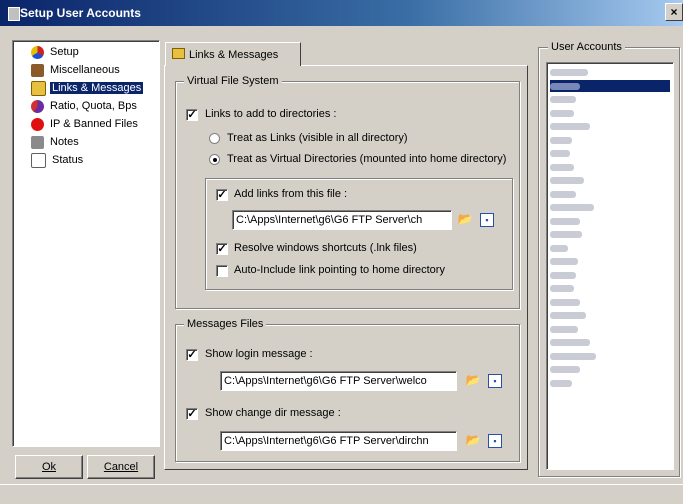 The width and height of the screenshot is (683, 504). I want to click on document-icon, so click(38, 160).